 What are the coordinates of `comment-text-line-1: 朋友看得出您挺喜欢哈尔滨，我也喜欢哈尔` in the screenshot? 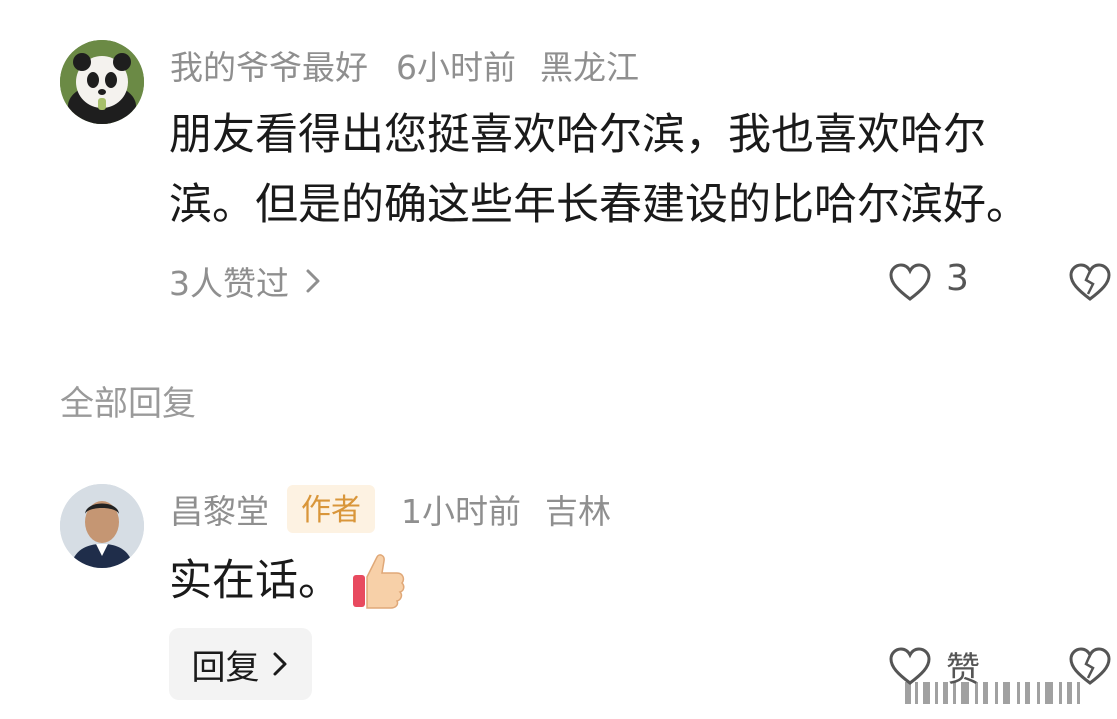 It's located at (577, 135).